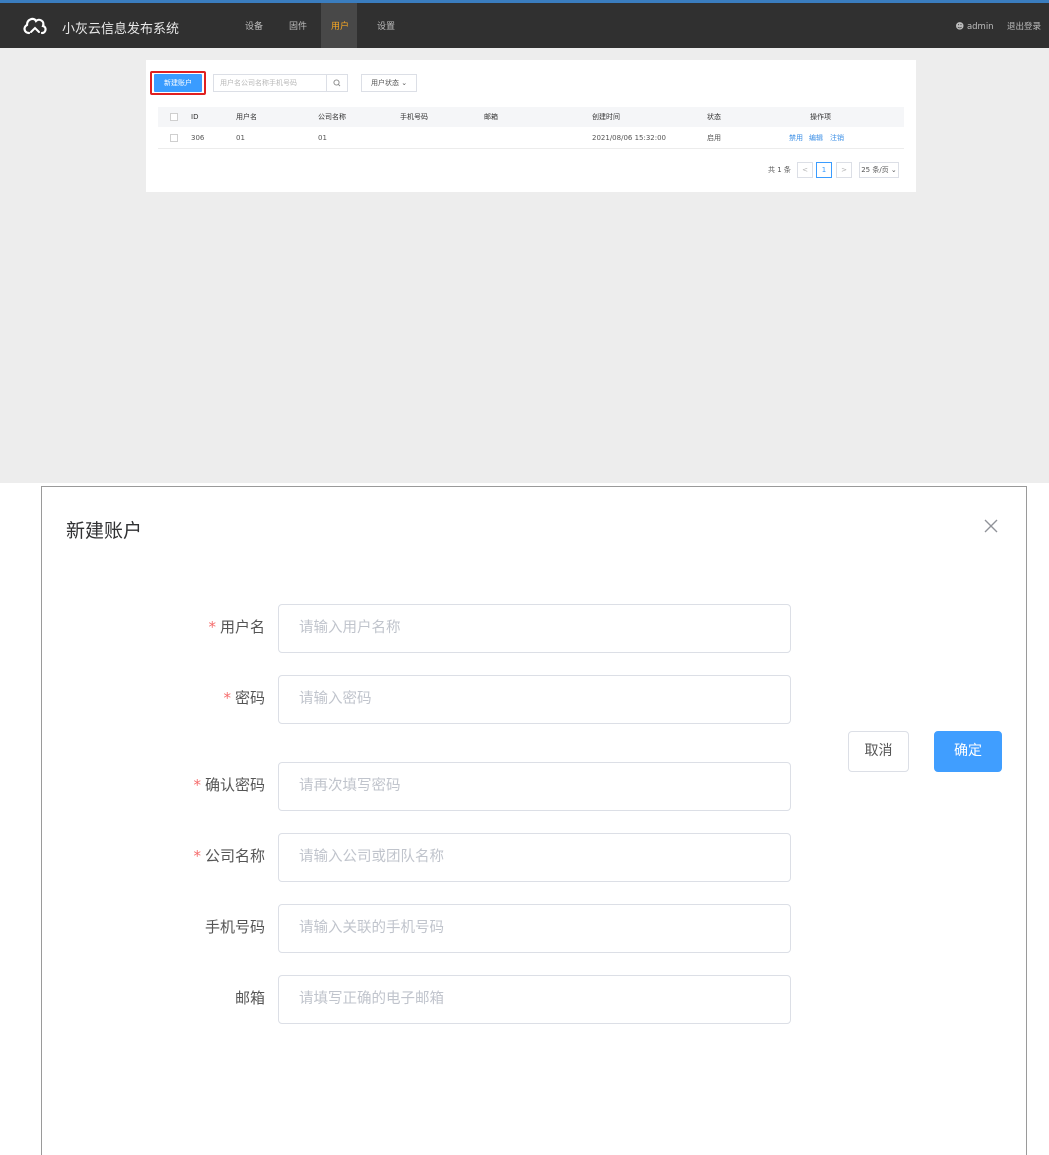 The width and height of the screenshot is (1049, 1155). What do you see at coordinates (524, 25) in the screenshot?
I see `navbar: 小灰云信息发布系统 设备 固件 用户 设置 ☻ admin 退出登录` at bounding box center [524, 25].